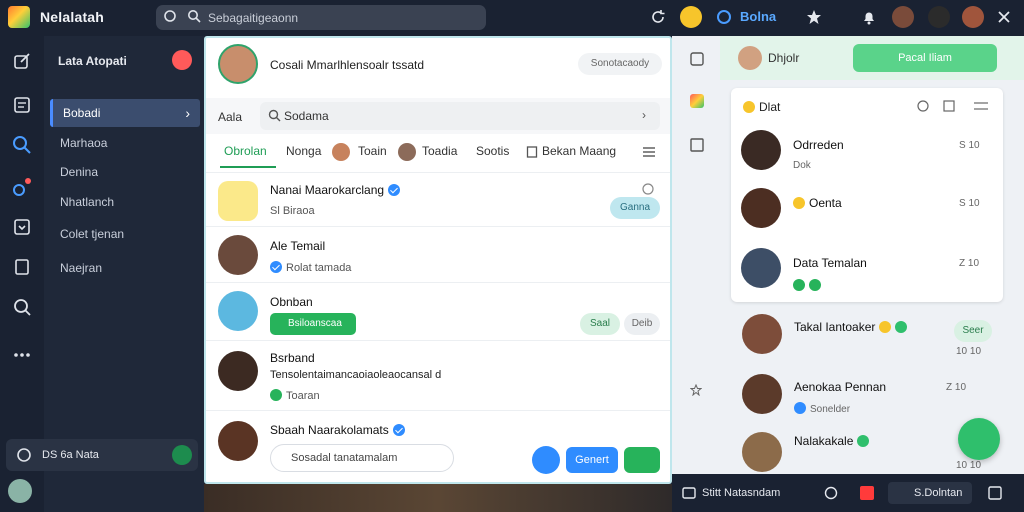 The width and height of the screenshot is (1024, 512). What do you see at coordinates (313, 324) in the screenshot?
I see `tag-label: Bsiloanscaa` at bounding box center [313, 324].